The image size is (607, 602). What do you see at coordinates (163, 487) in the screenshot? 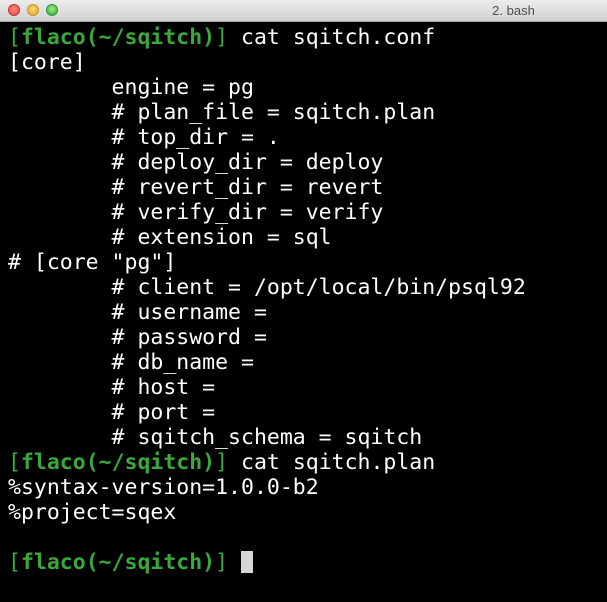
I see `output-line: %syntax-version=1.0.0-b2` at bounding box center [163, 487].